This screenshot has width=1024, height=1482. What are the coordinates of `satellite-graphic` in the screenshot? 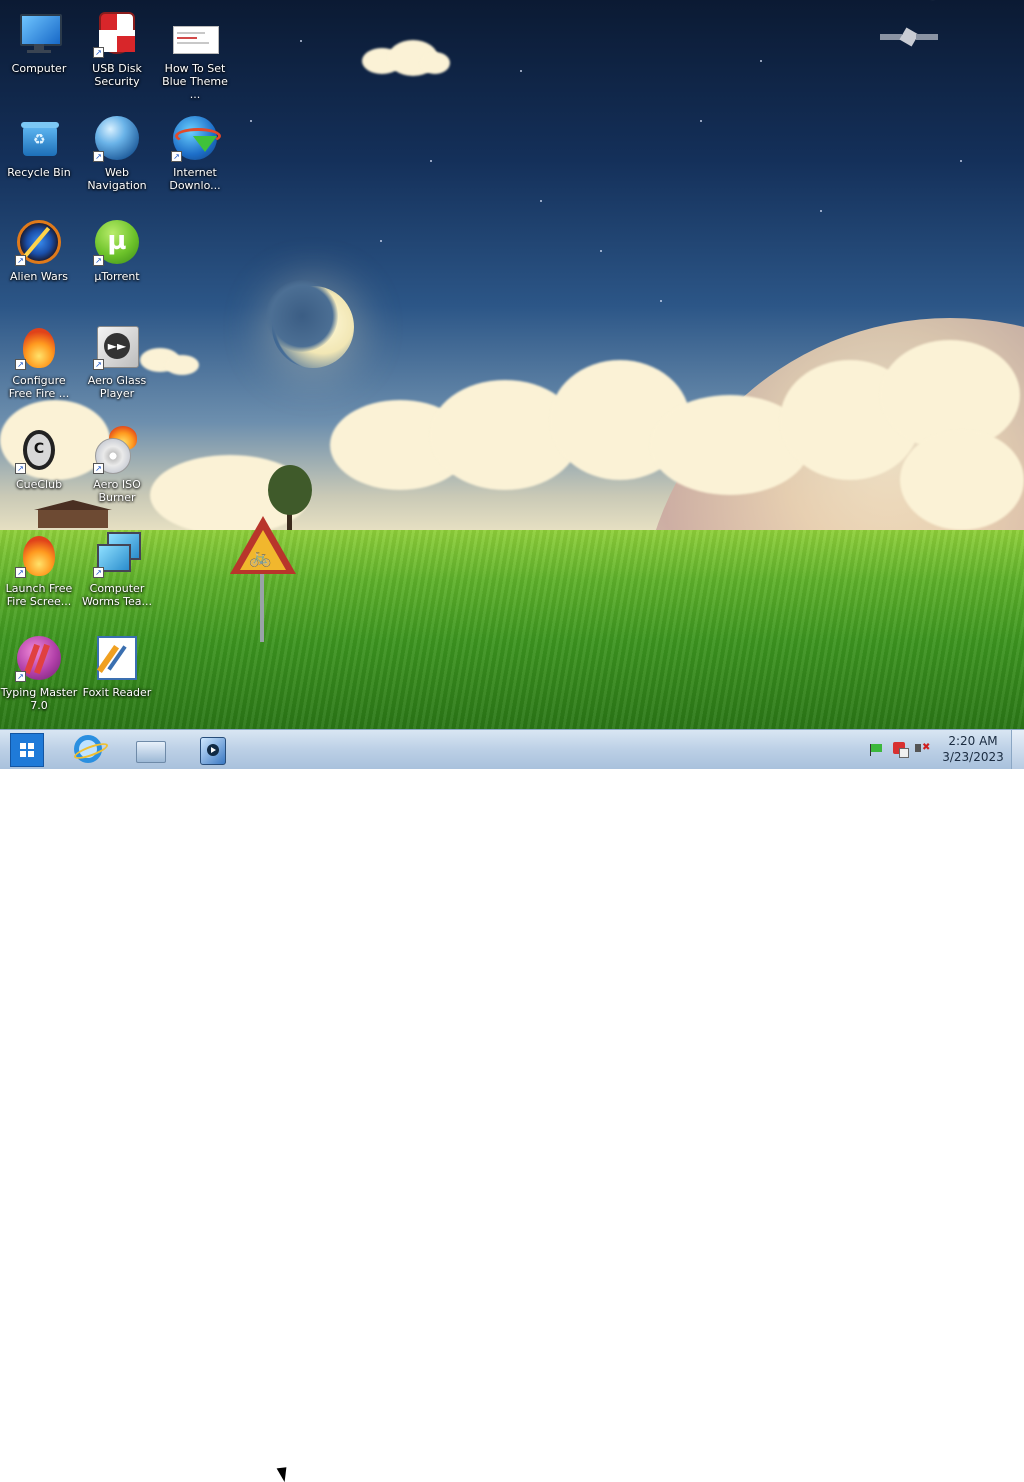 It's located at (910, 38).